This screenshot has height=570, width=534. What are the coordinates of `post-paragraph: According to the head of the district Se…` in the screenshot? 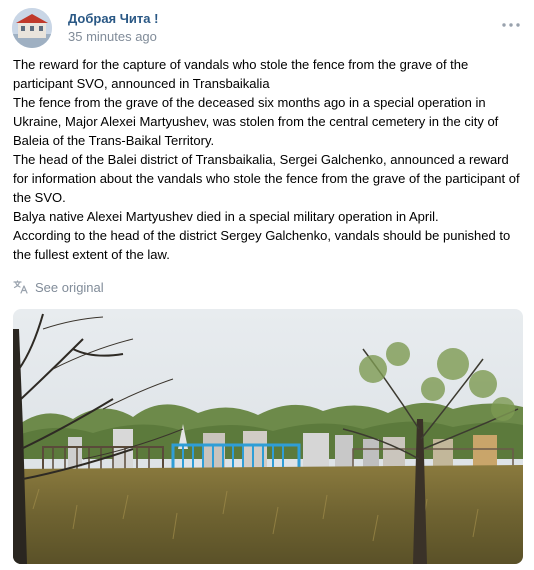 It's located at (262, 245).